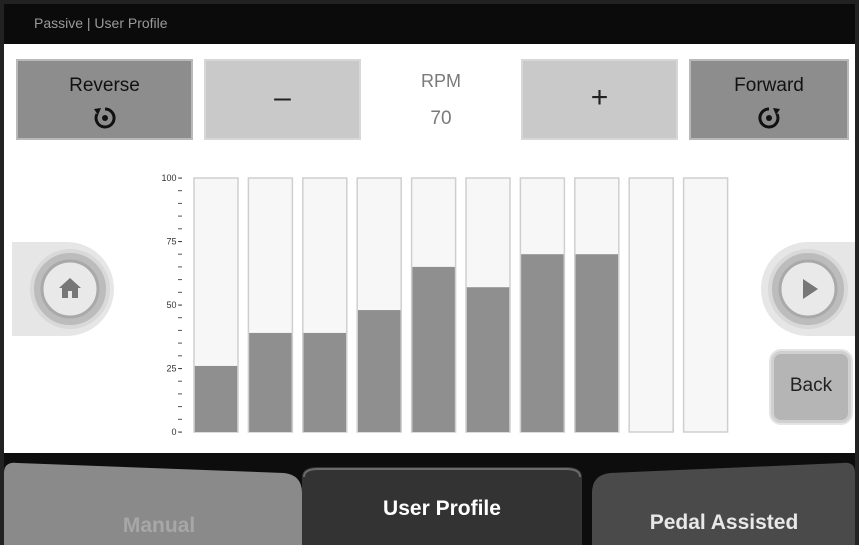 The height and width of the screenshot is (545, 859). I want to click on decrease-rpm-button: –, so click(282, 99).